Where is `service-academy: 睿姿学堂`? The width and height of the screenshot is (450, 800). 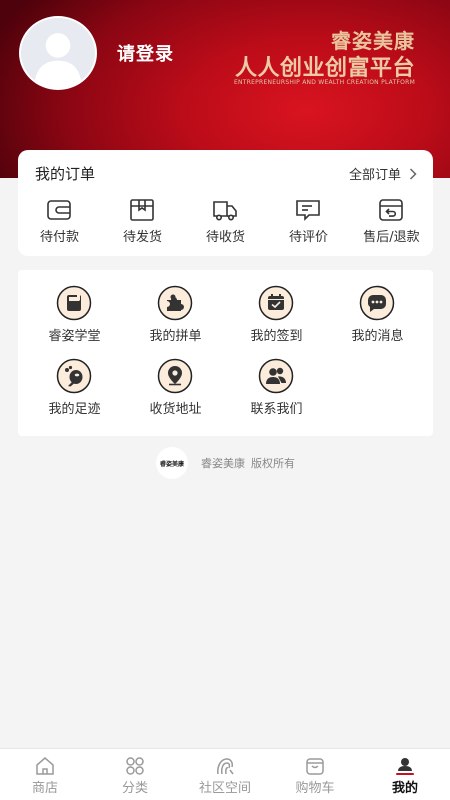
service-academy: 睿姿学堂 is located at coordinates (74, 314).